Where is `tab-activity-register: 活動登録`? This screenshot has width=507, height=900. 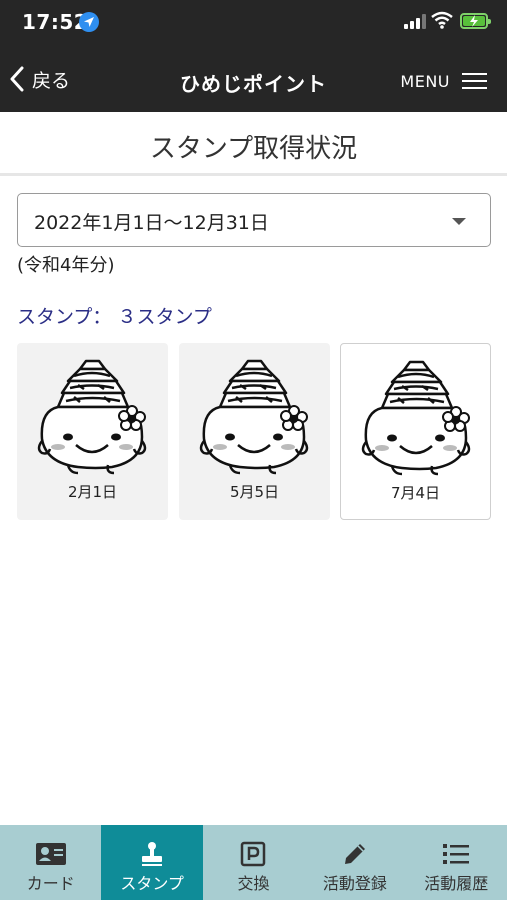
tab-activity-register: 活動登録 is located at coordinates (354, 862).